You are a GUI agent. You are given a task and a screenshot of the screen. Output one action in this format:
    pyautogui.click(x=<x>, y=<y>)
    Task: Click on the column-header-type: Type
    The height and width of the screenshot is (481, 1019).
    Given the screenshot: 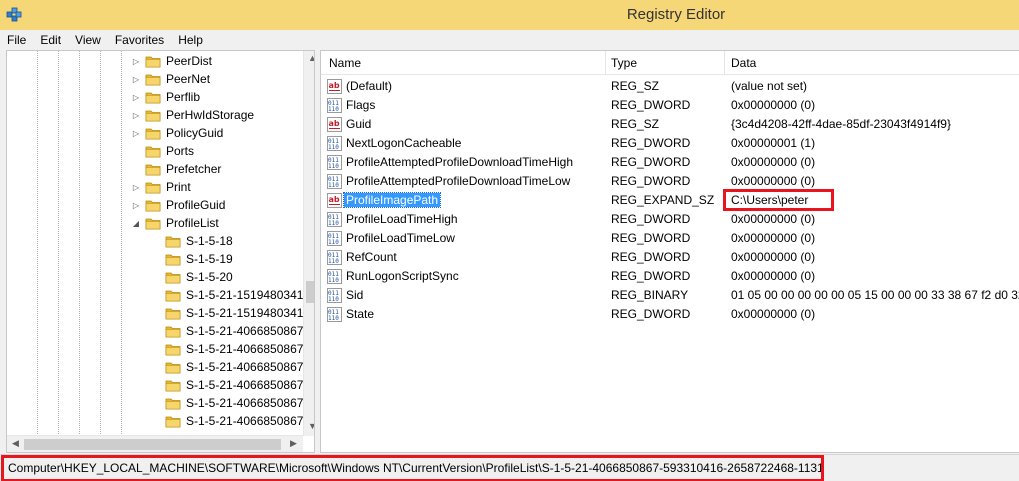 What is the action you would take?
    pyautogui.click(x=624, y=63)
    